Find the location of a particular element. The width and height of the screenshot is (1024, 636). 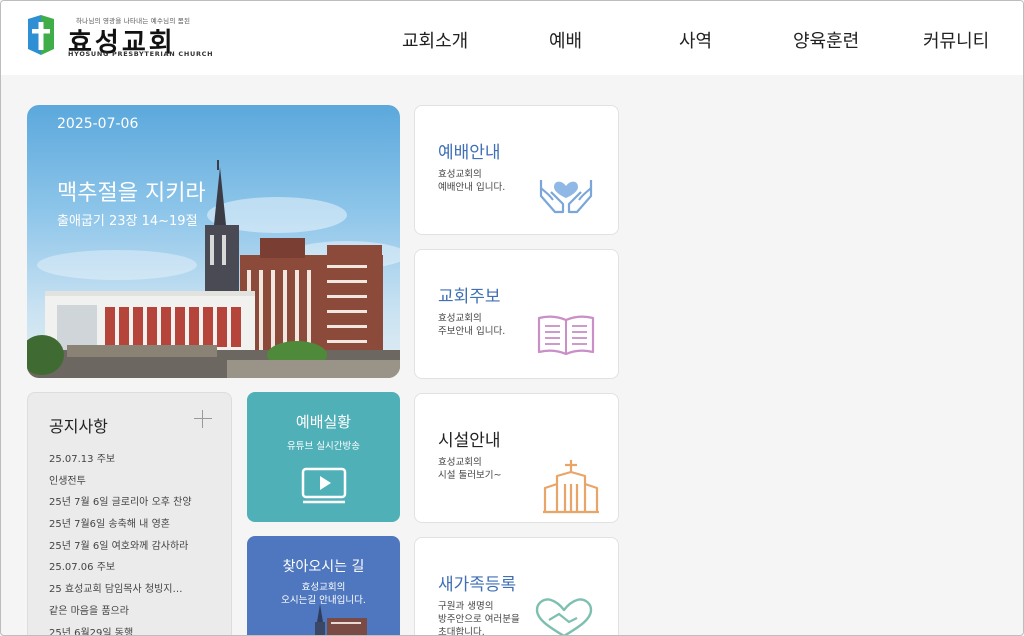

worship-info-desc-line1: 효성교회의 is located at coordinates (460, 174).